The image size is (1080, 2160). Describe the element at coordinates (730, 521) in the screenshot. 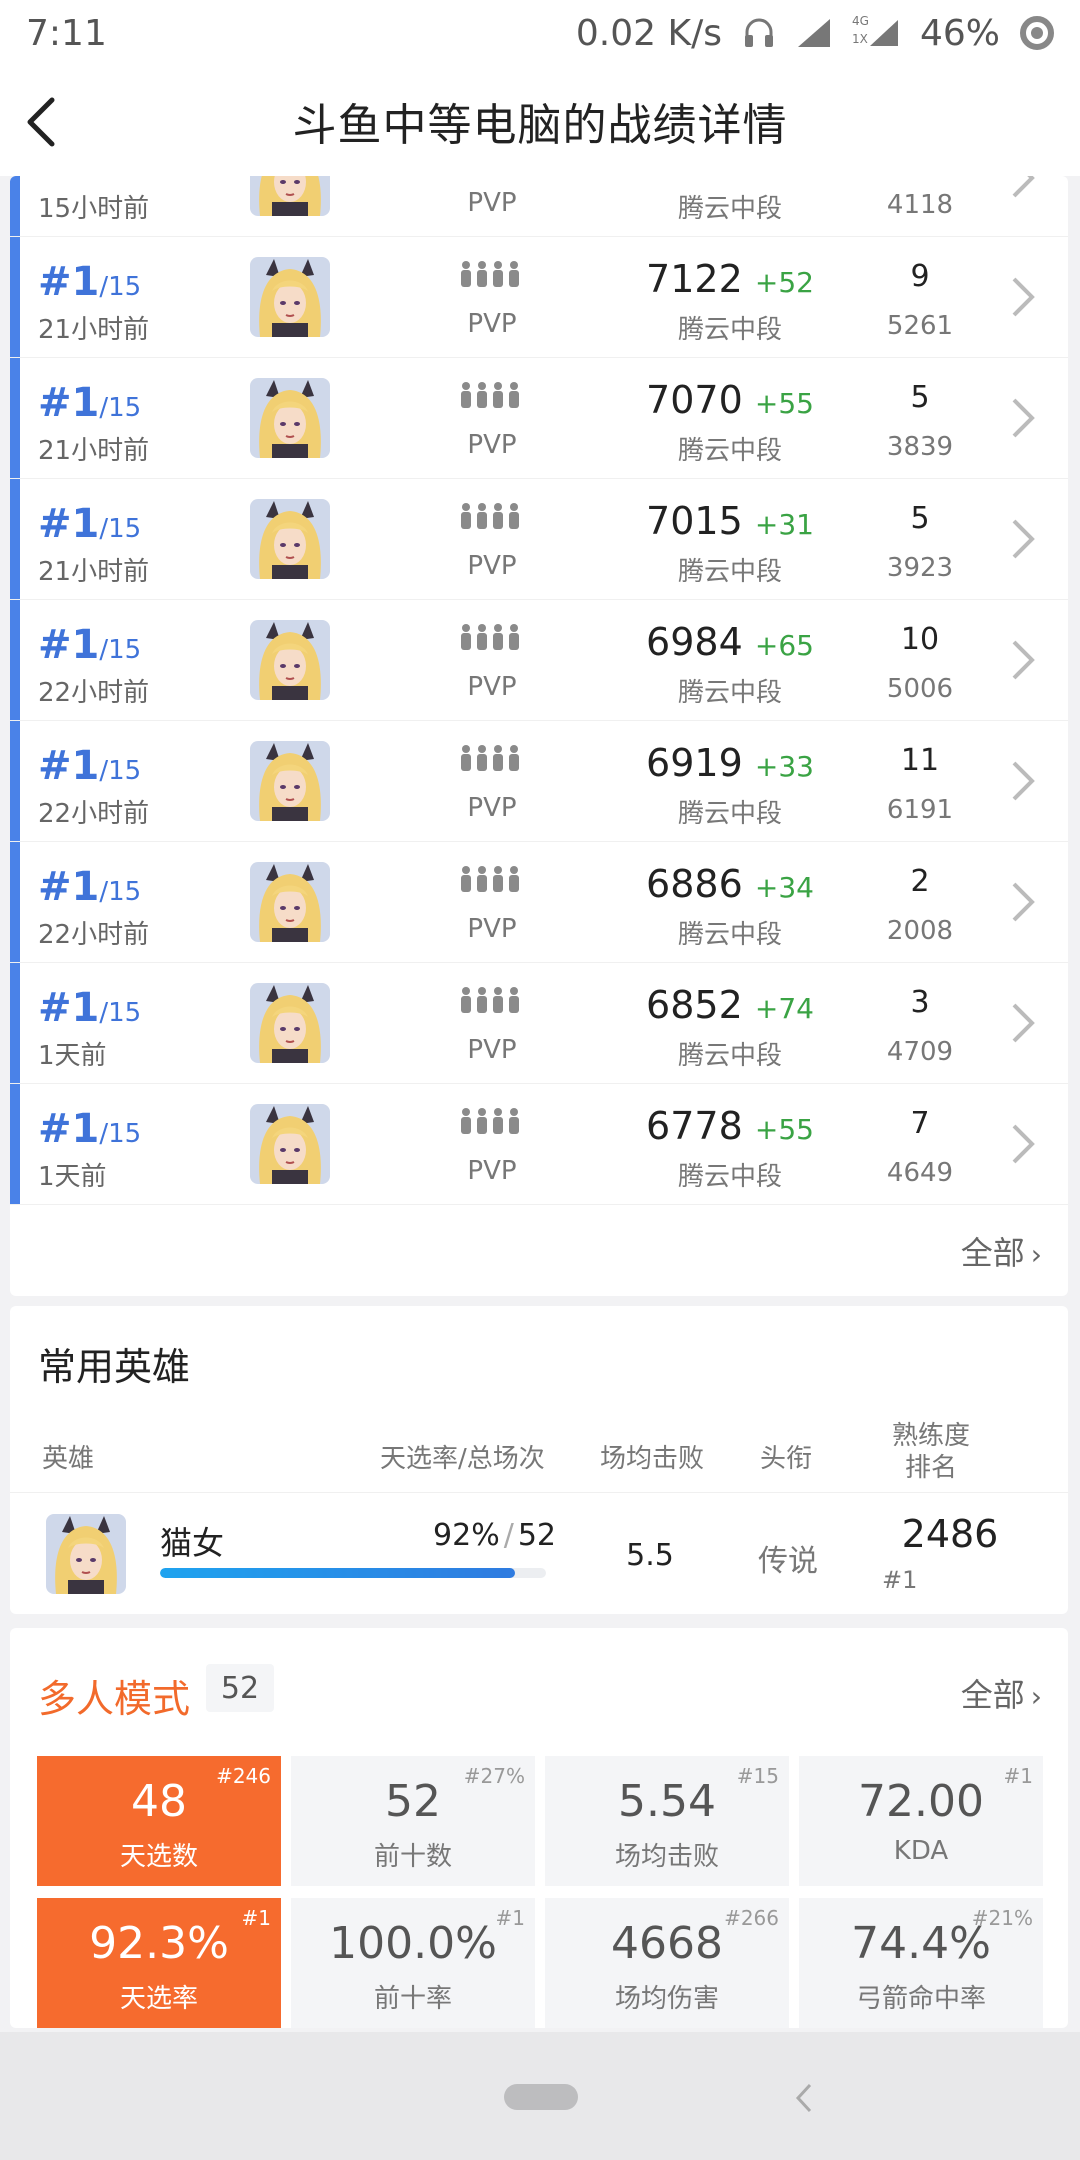

I see `match-score: 7015 +31` at that location.